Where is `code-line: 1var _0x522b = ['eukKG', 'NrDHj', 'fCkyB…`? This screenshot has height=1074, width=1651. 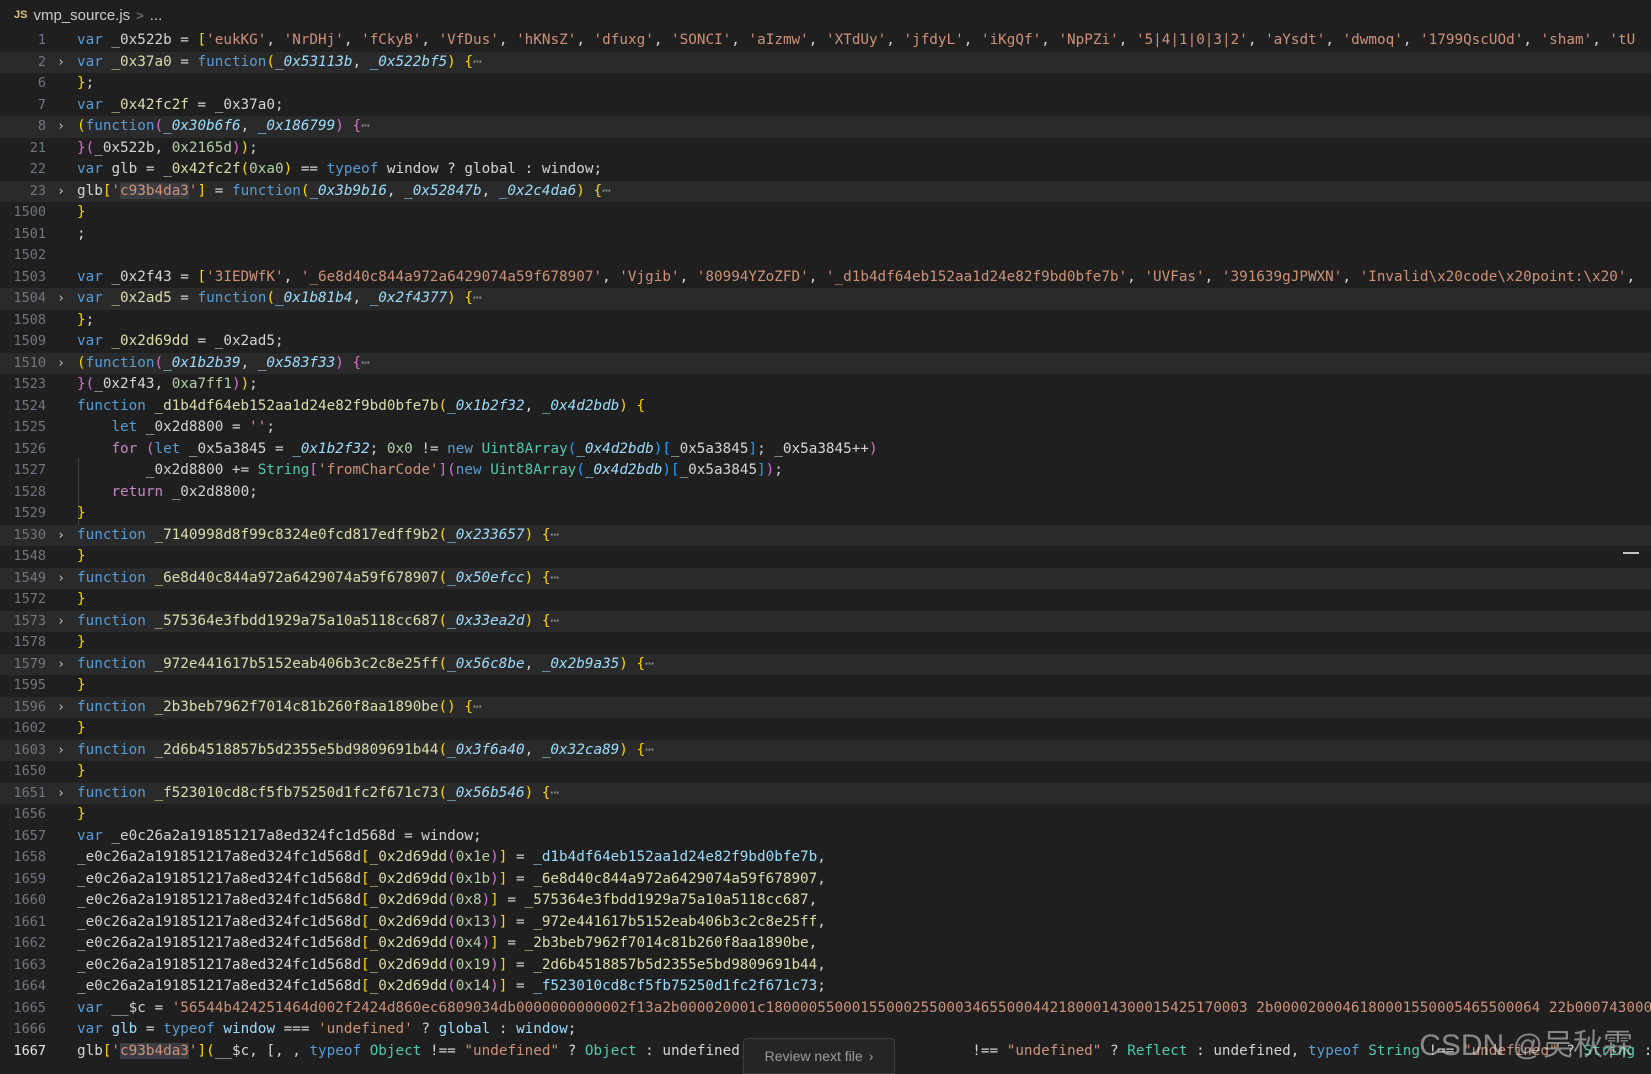 code-line: 1var _0x522b = ['eukKG', 'NrDHj', 'fCkyB… is located at coordinates (825, 41).